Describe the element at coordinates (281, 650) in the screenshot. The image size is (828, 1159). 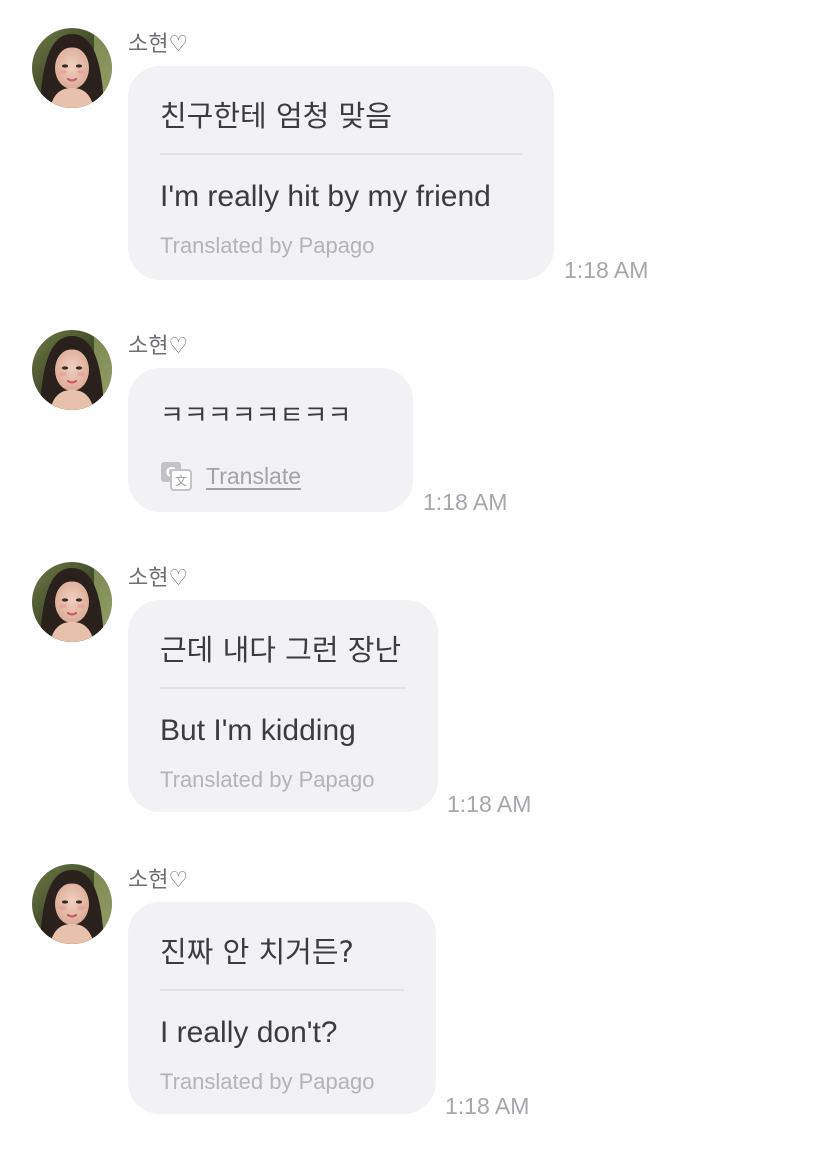
I see `original-text: 근데 내다 그런 장난` at that location.